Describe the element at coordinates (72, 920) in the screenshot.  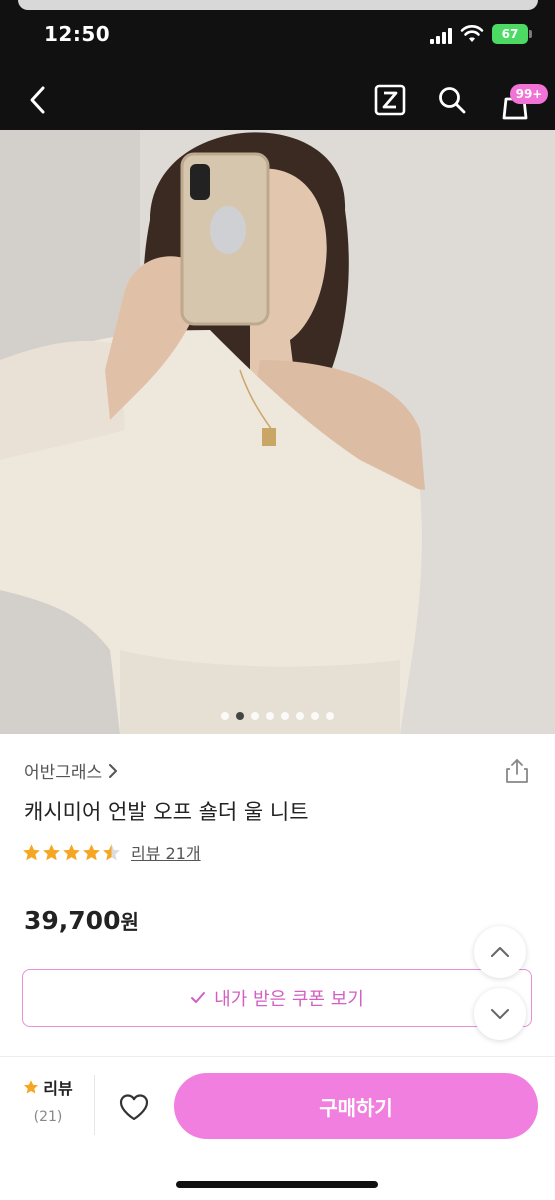
I see `price-value: 39,700` at that location.